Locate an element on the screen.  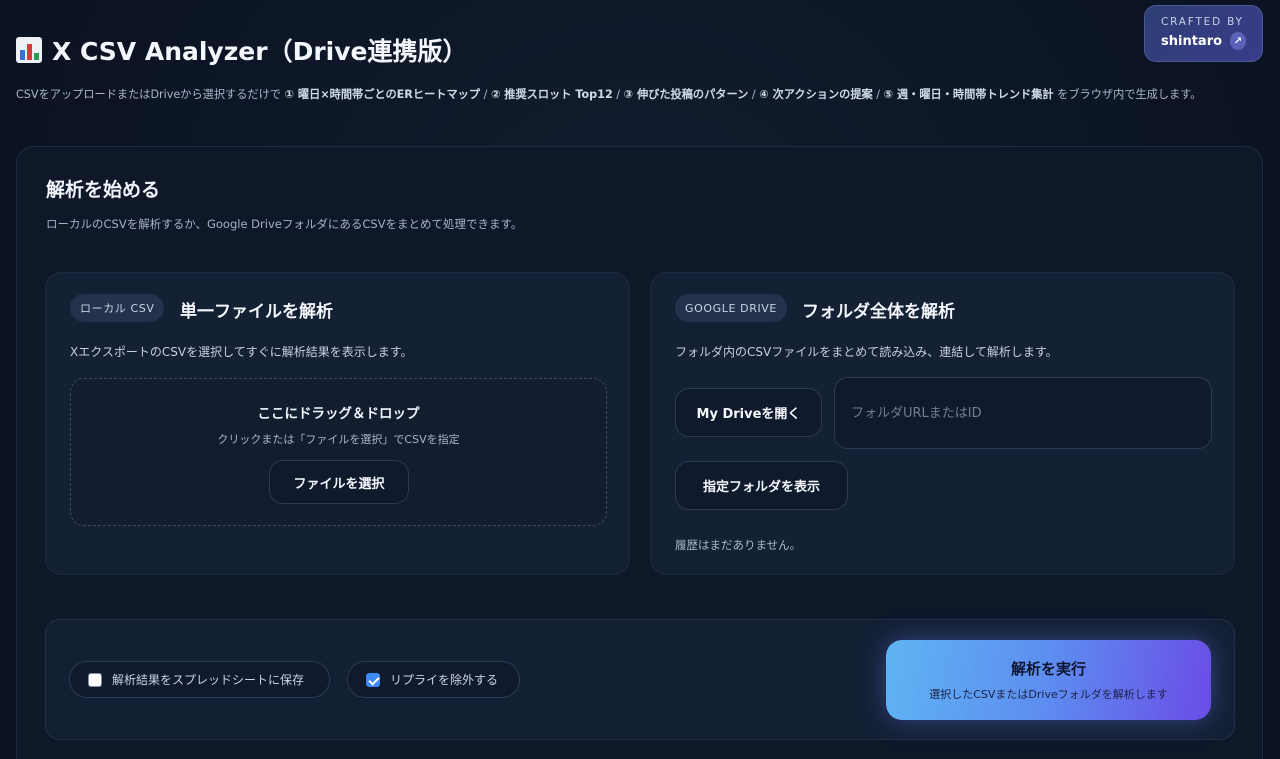
dropzone-title: ここにドラッグ＆ドロップ is located at coordinates (338, 414).